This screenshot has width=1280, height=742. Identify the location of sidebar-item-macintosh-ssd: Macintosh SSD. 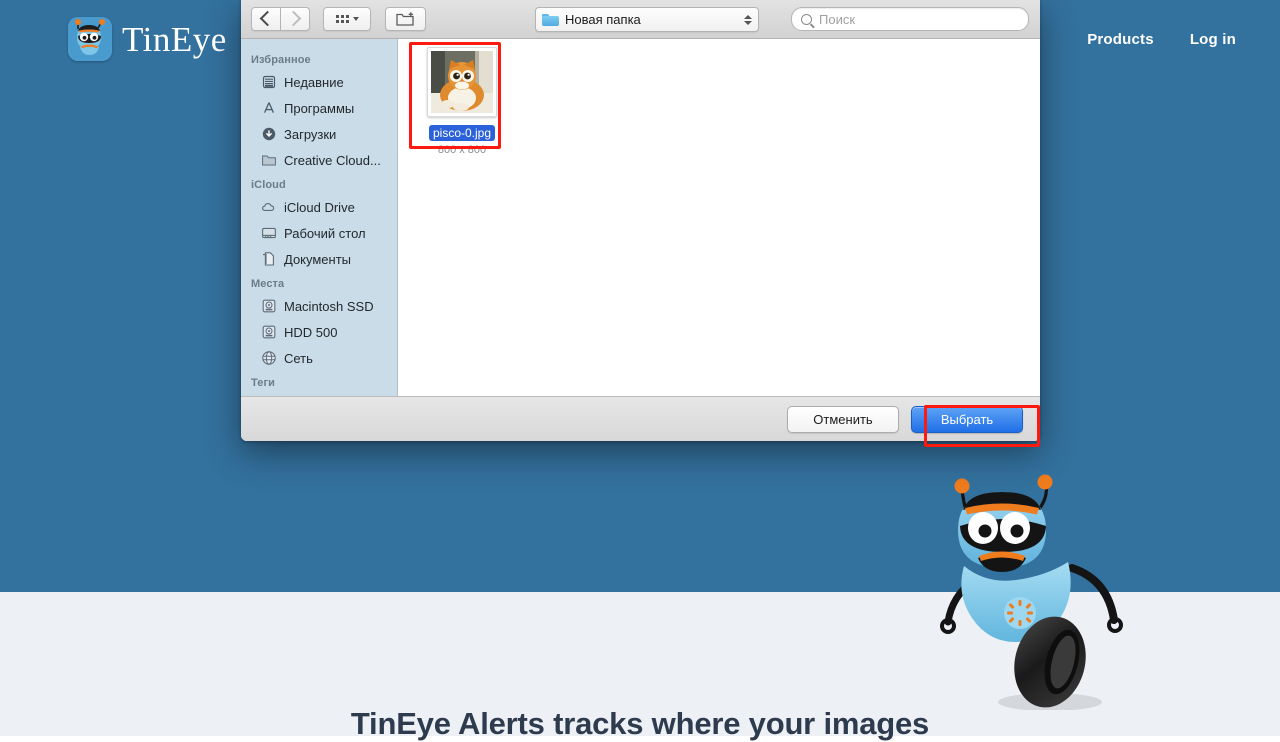
(319, 306).